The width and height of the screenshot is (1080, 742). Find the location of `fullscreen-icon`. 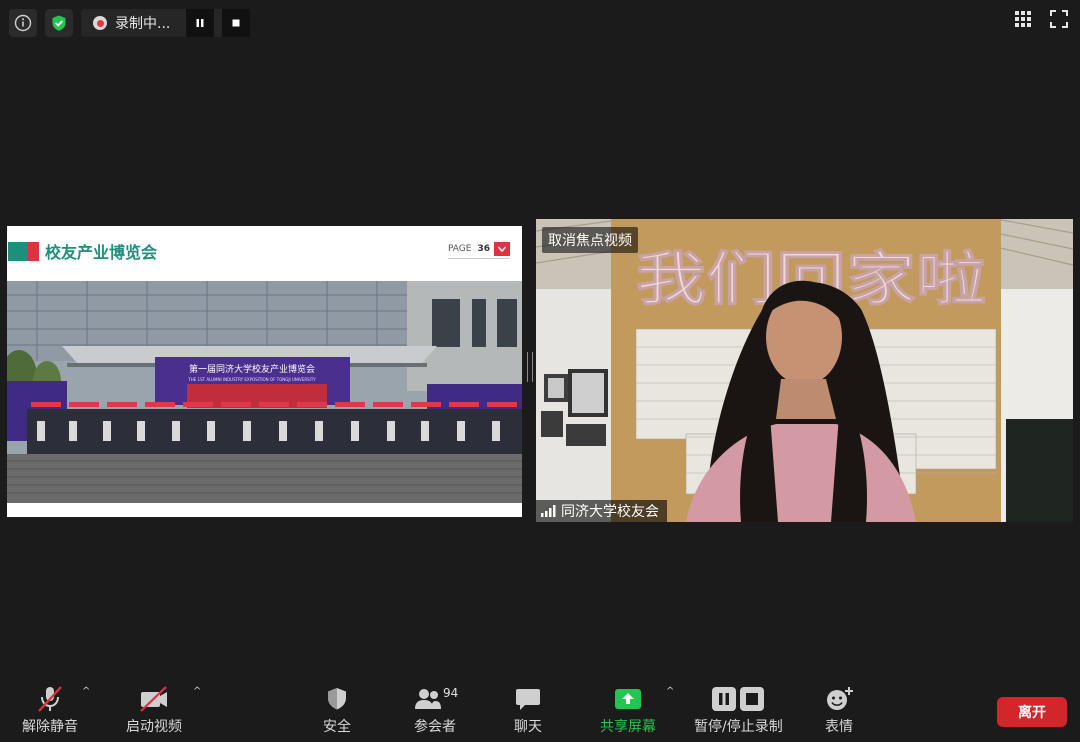

fullscreen-icon is located at coordinates (1059, 19).